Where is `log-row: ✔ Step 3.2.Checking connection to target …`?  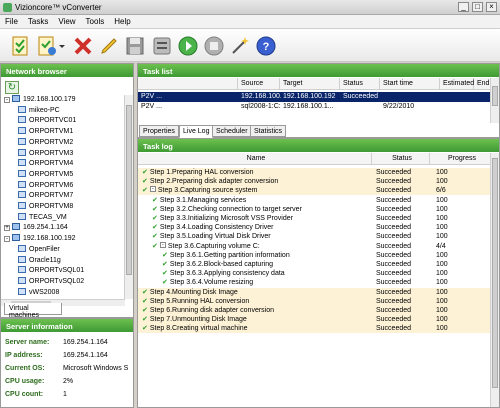
log-row: ✔ Step 3.2.Checking connection to target … is located at coordinates (315, 209).